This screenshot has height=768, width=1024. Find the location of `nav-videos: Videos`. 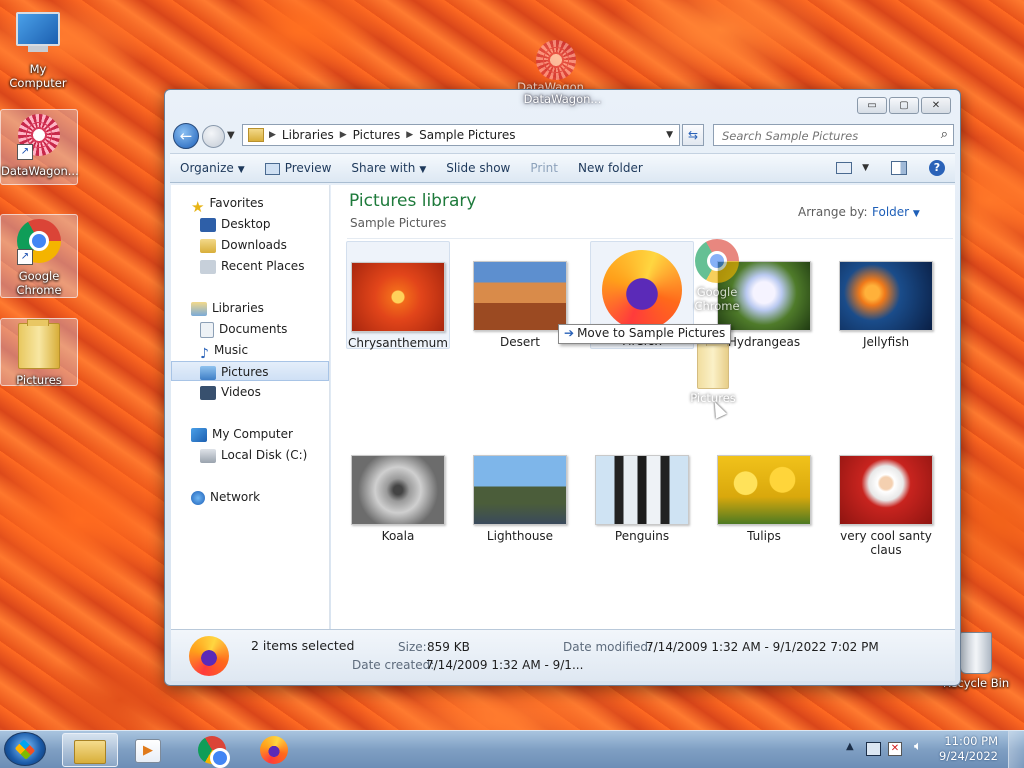

nav-videos: Videos is located at coordinates (264, 392).